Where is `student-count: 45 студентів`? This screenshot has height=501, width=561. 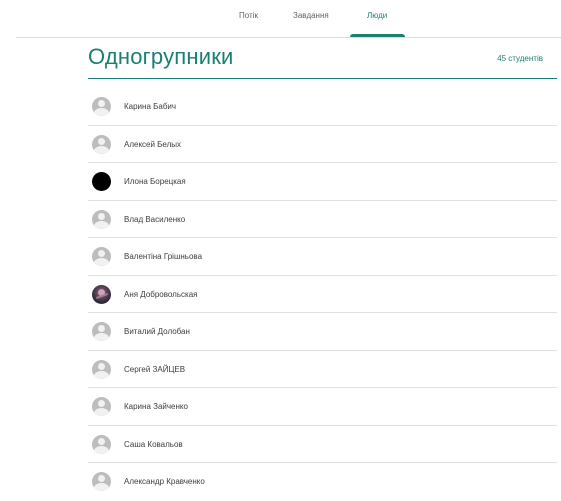
student-count: 45 студентів is located at coordinates (520, 58).